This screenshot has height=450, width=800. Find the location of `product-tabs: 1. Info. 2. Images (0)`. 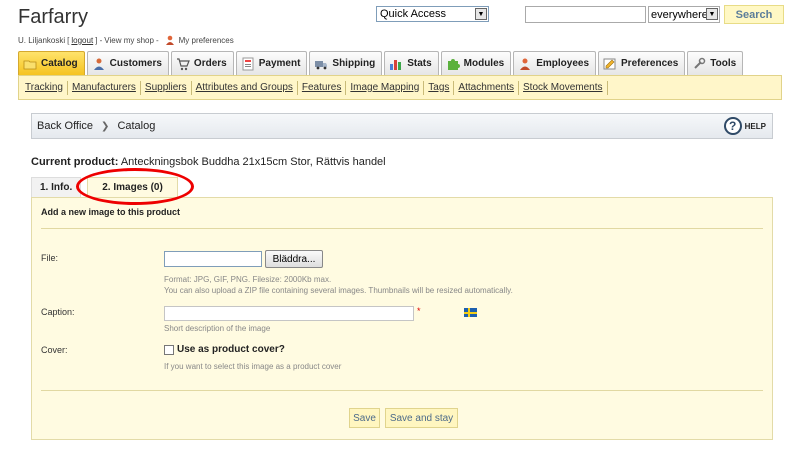

product-tabs: 1. Info. 2. Images (0) is located at coordinates (104, 187).